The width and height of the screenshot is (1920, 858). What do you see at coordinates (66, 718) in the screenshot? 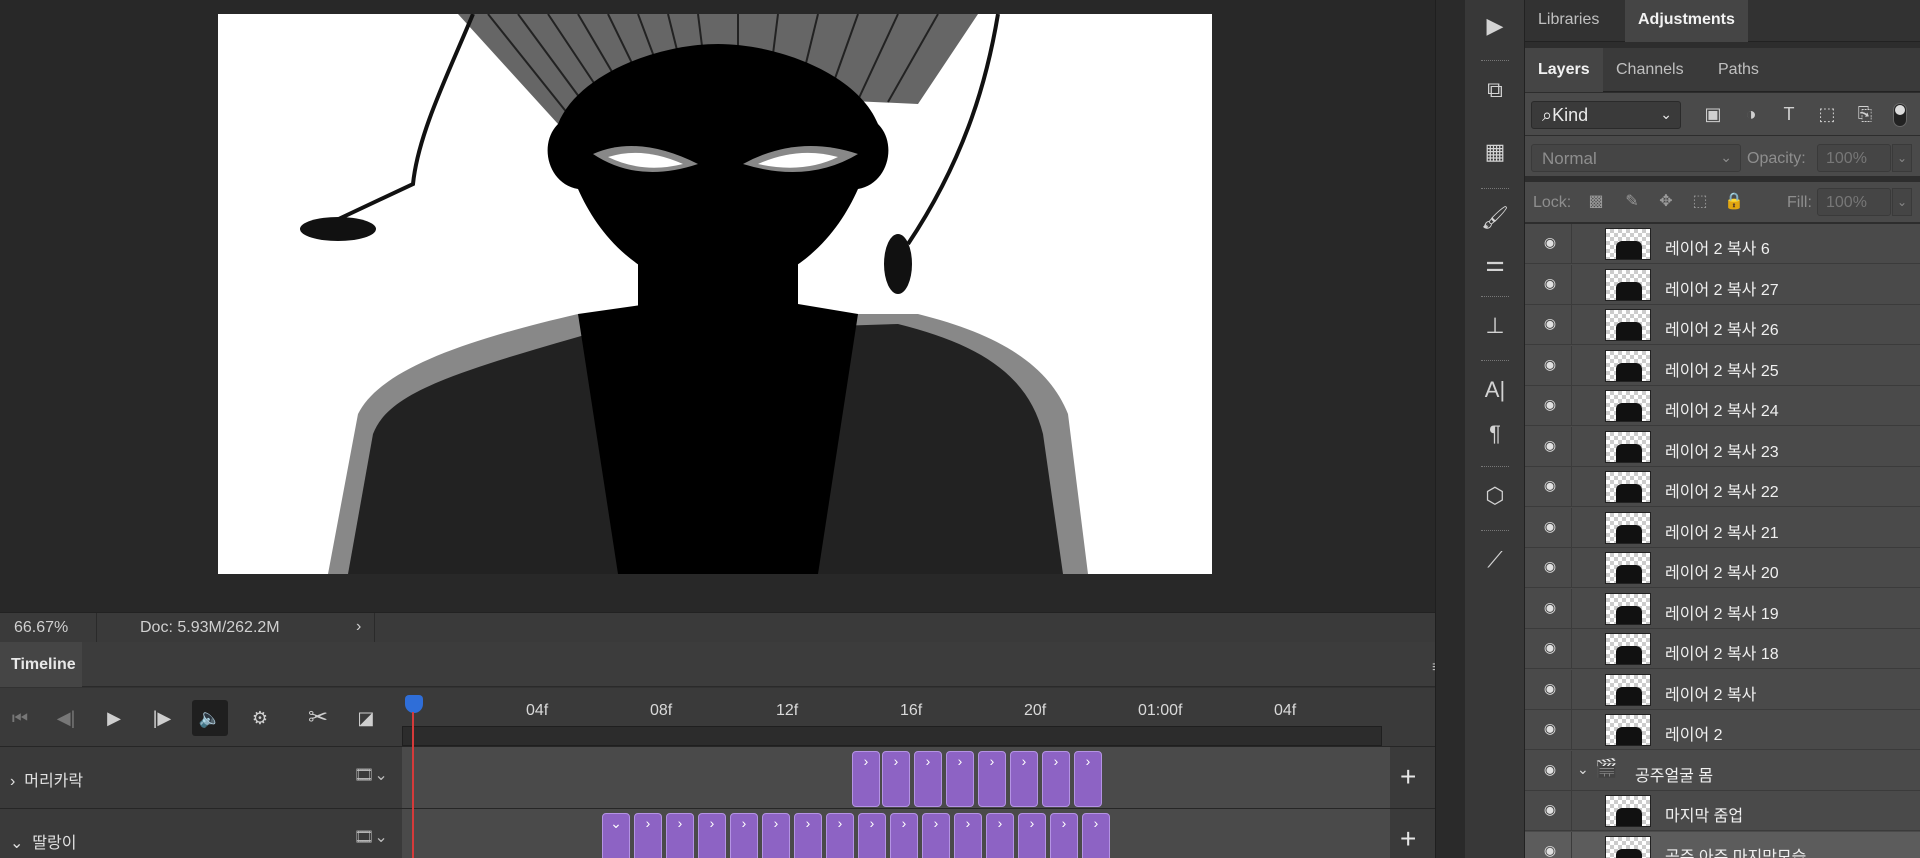
I see `previous-frame-icon: ◀|` at bounding box center [66, 718].